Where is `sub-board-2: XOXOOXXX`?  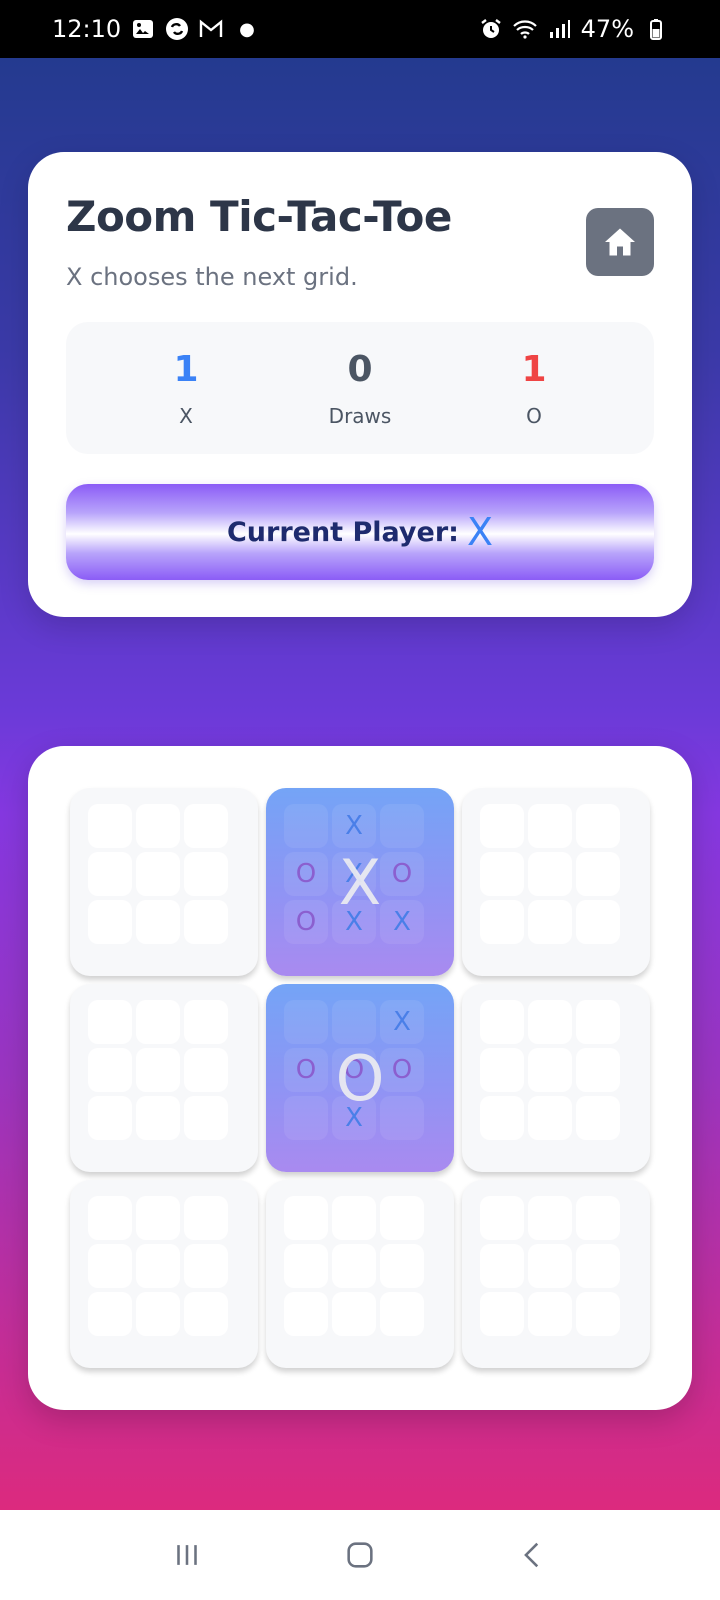 sub-board-2: XOXOOXXX is located at coordinates (360, 882).